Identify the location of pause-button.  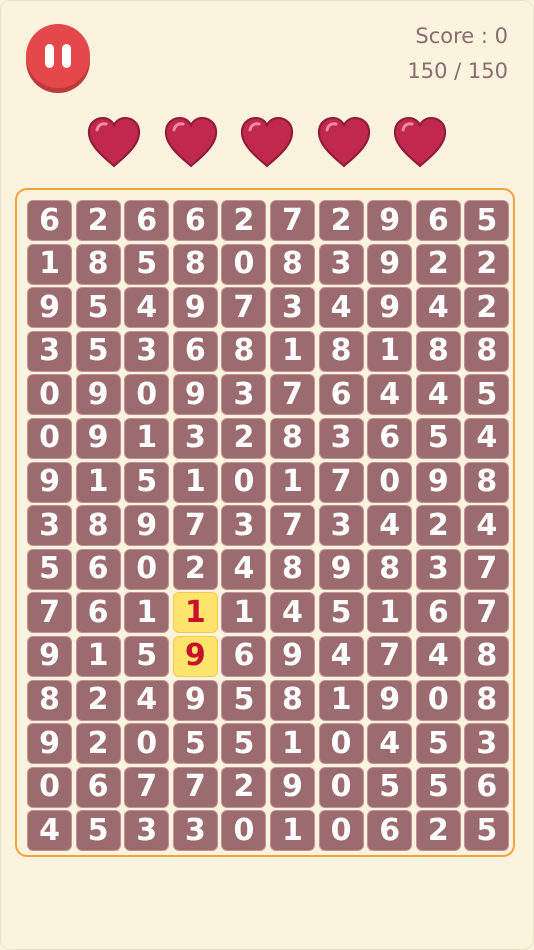
(58, 56).